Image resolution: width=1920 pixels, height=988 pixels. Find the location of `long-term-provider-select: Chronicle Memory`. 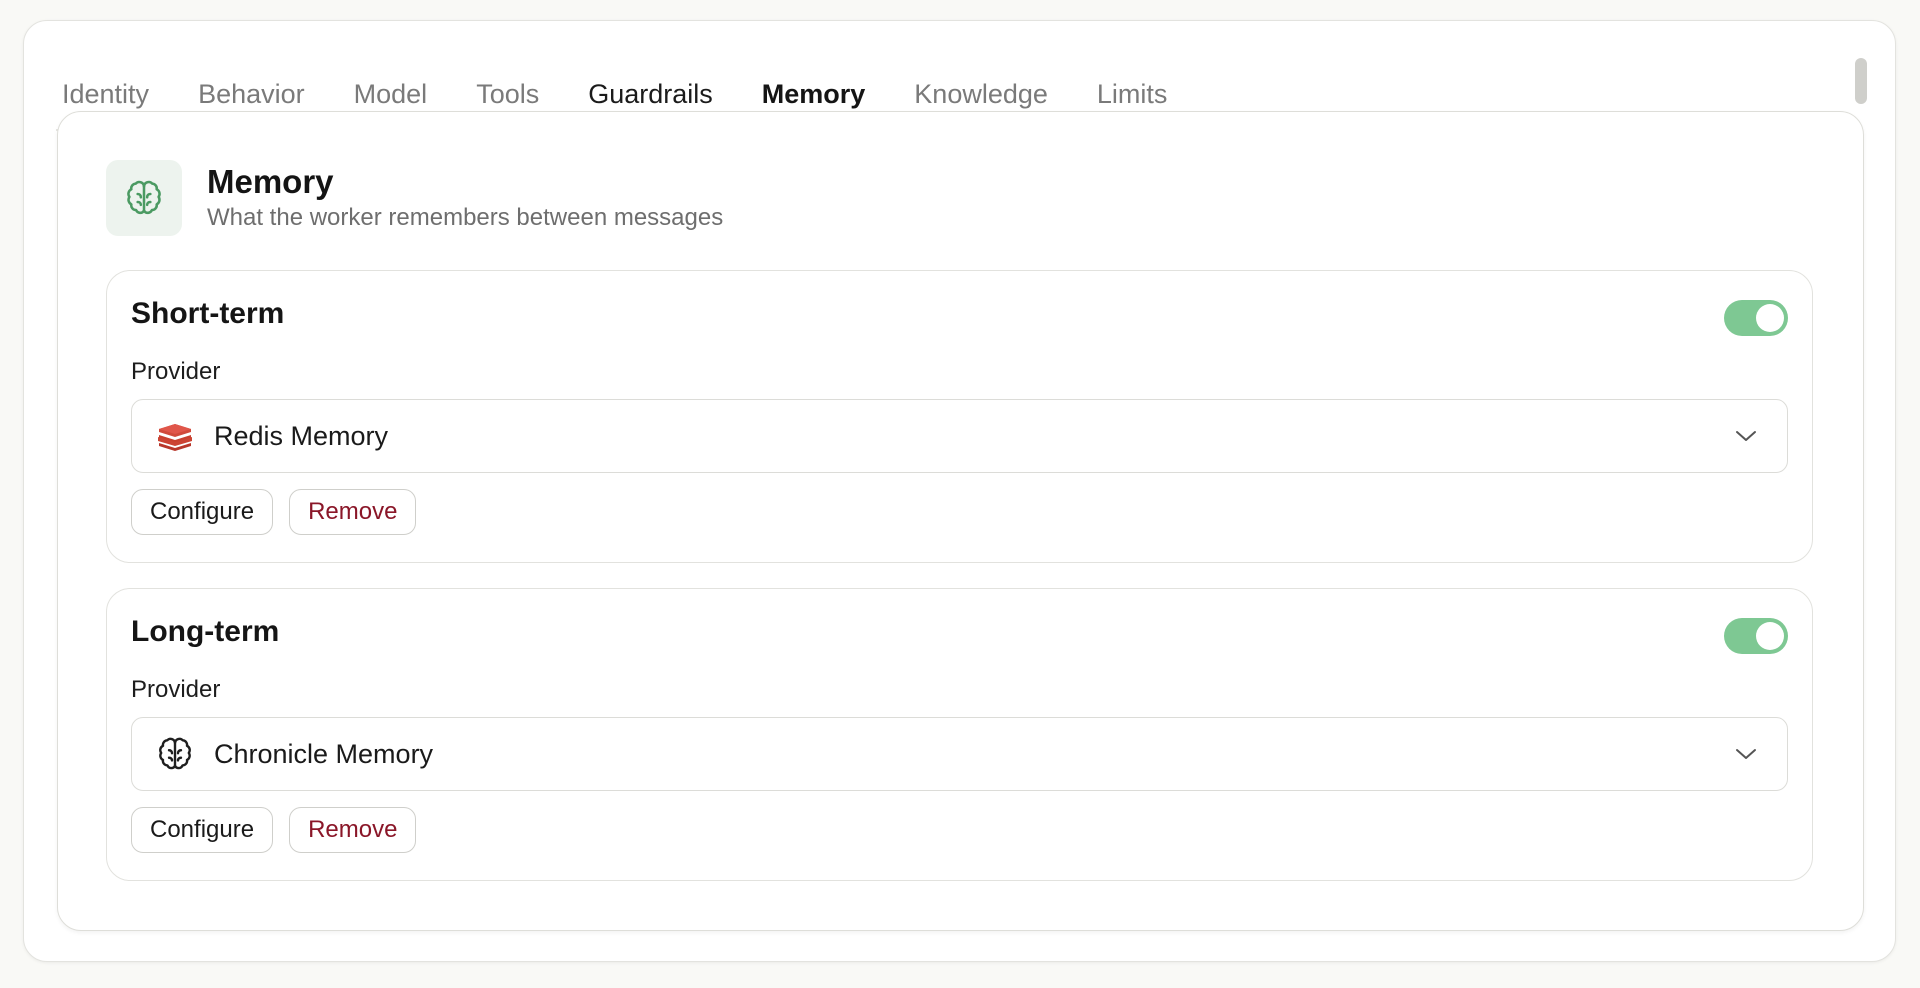

long-term-provider-select: Chronicle Memory is located at coordinates (959, 754).